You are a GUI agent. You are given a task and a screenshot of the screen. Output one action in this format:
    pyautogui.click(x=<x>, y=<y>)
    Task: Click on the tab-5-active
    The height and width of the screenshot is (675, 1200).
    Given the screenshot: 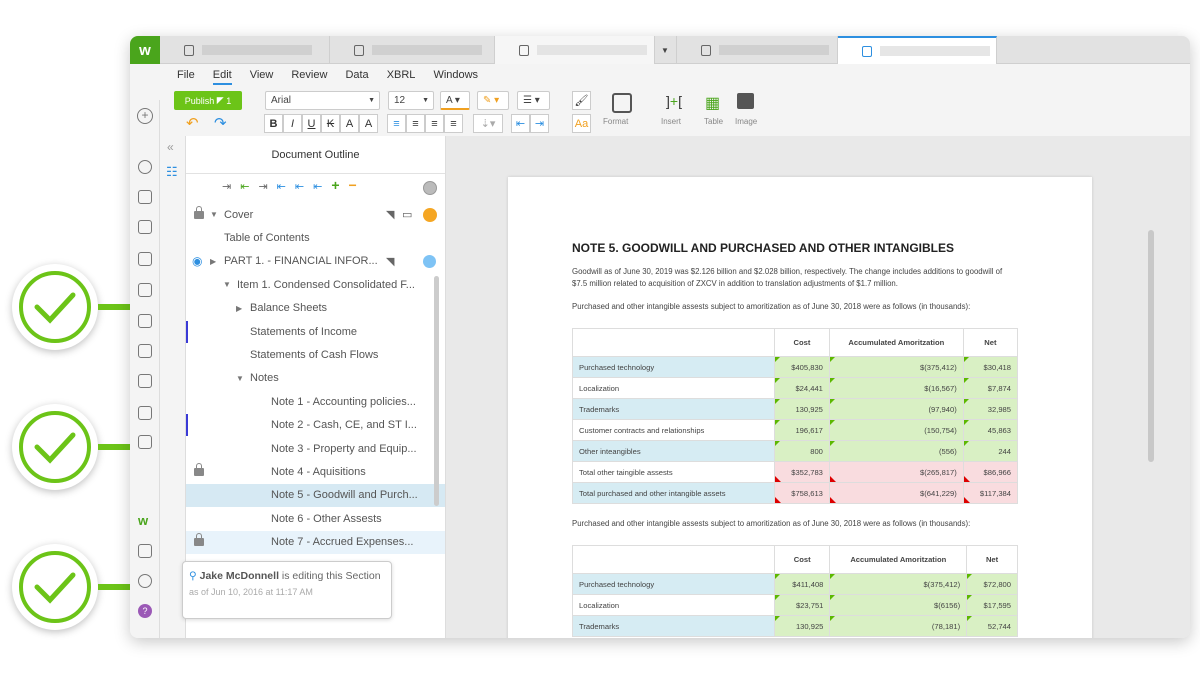 What is the action you would take?
    pyautogui.click(x=917, y=50)
    